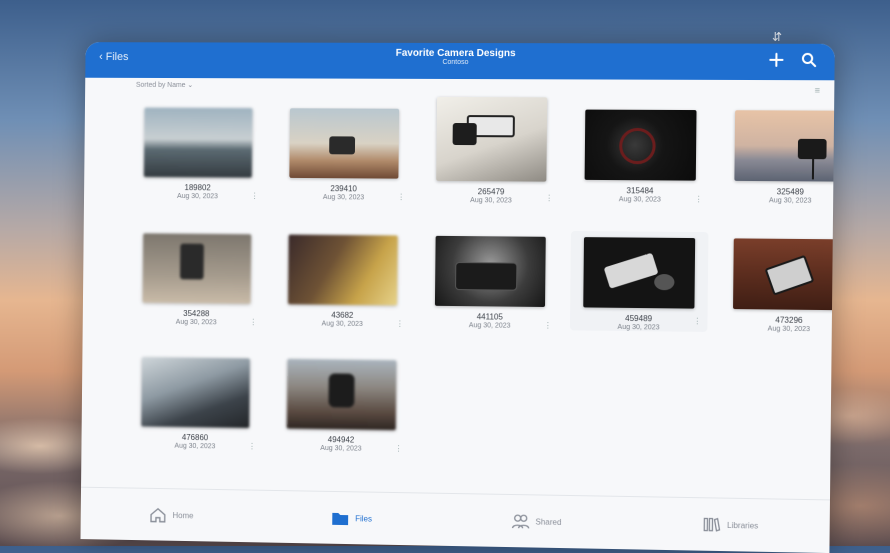 The height and width of the screenshot is (553, 890). What do you see at coordinates (640, 191) in the screenshot?
I see `file-name: 315484` at bounding box center [640, 191].